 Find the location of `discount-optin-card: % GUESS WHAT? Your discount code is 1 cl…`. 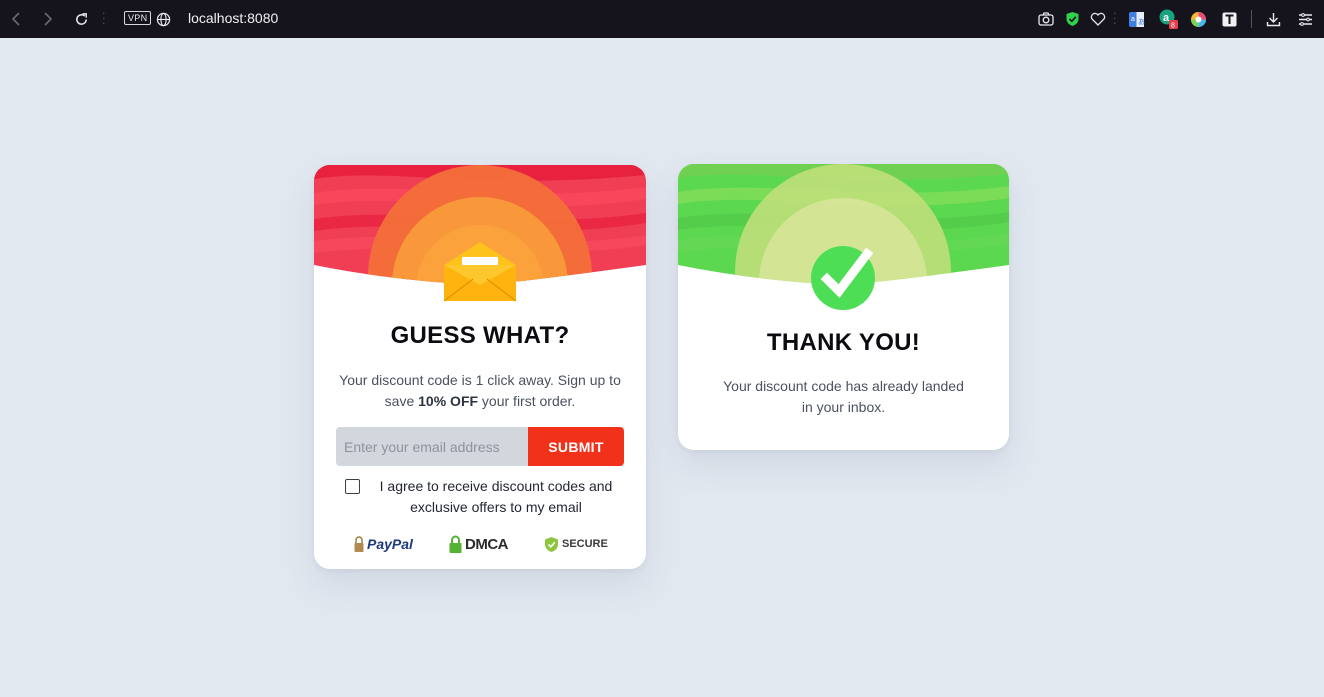

discount-optin-card: % GUESS WHAT? Your discount code is 1 cl… is located at coordinates (480, 367).